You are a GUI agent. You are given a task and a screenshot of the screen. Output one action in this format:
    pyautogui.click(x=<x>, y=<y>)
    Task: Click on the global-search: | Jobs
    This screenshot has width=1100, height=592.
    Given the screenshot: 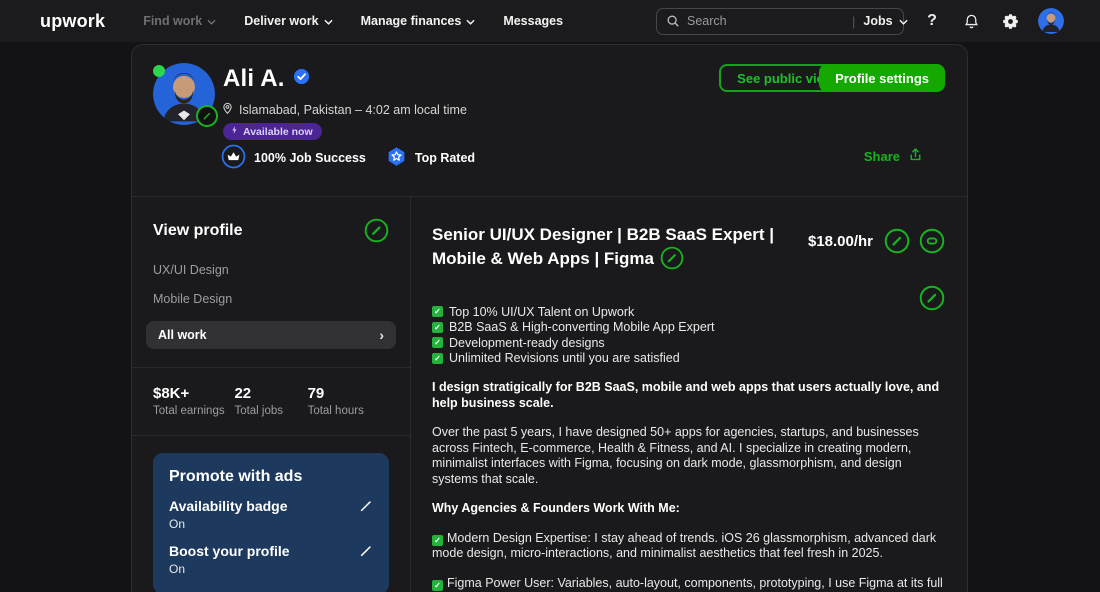 What is the action you would take?
    pyautogui.click(x=782, y=21)
    